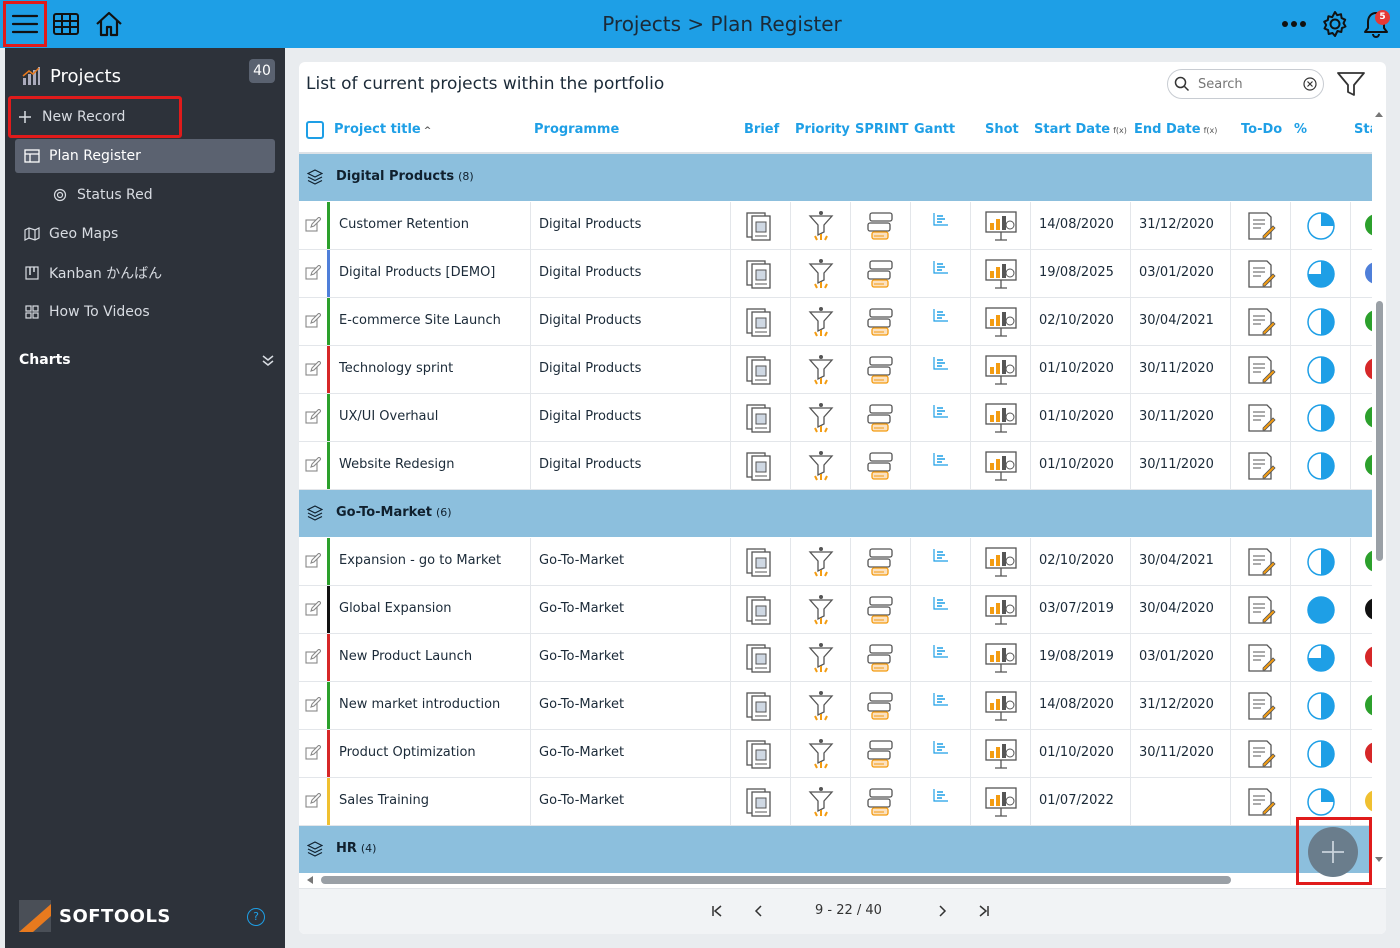  I want to click on first-page-button, so click(717, 911).